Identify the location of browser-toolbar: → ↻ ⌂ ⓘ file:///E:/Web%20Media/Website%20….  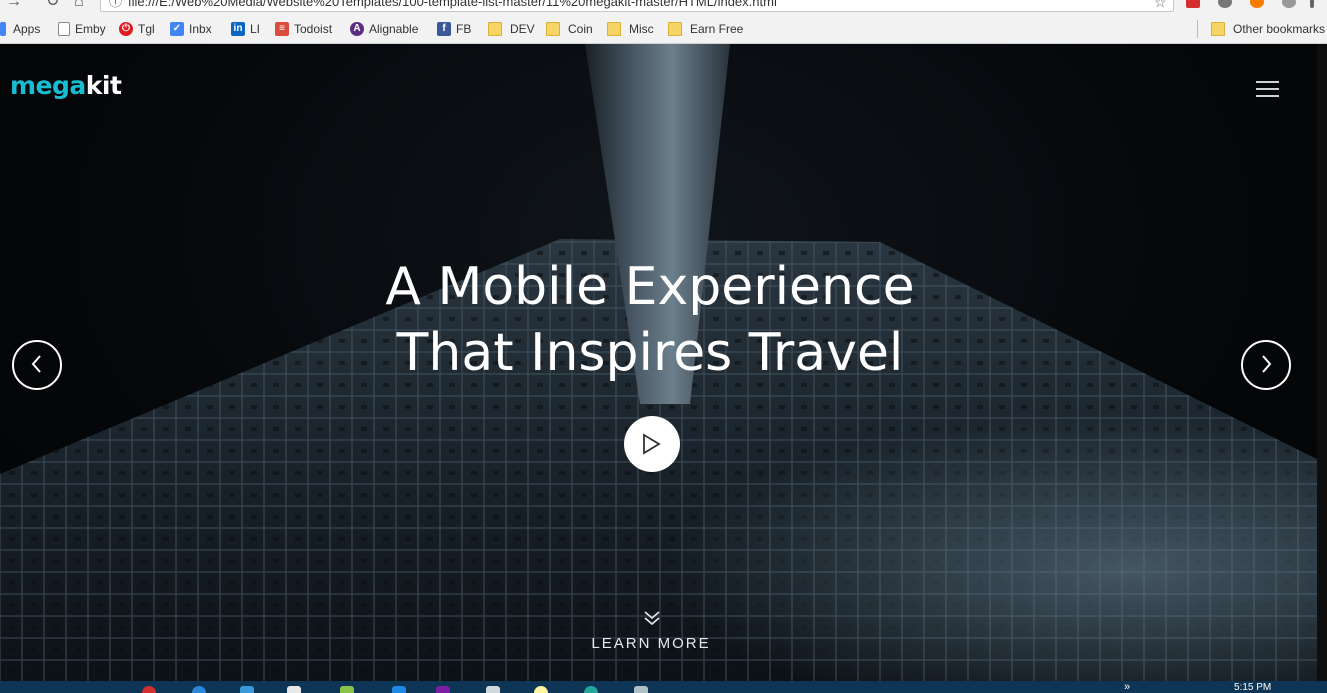
(663, 6).